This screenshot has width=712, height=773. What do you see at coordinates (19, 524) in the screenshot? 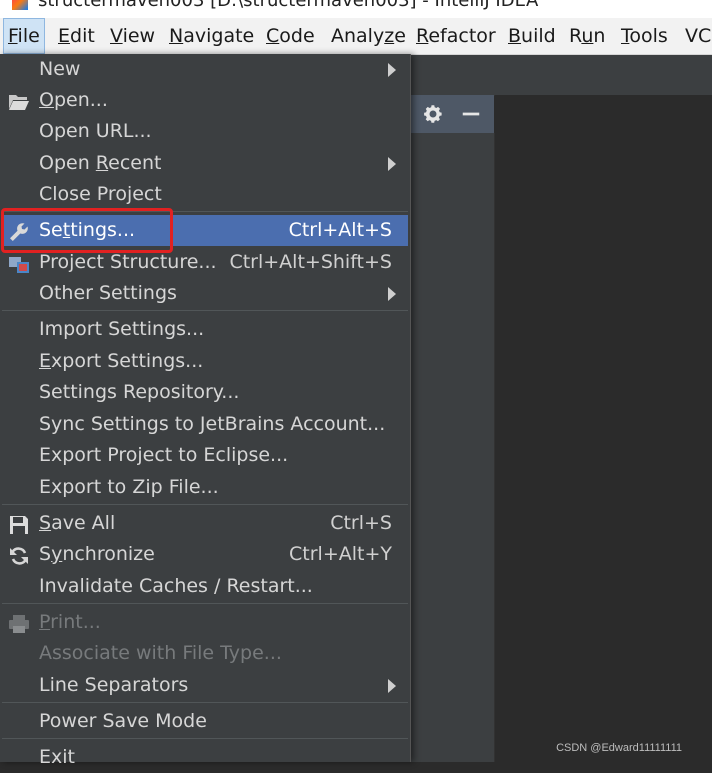
I see `save-all-icon` at bounding box center [19, 524].